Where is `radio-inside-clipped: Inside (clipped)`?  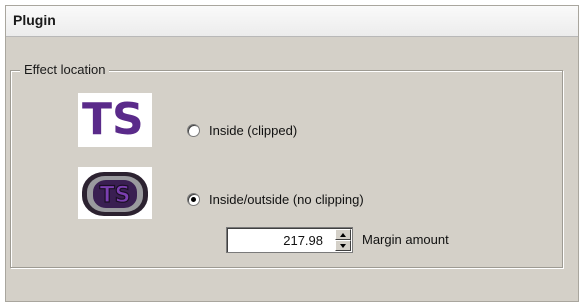 radio-inside-clipped: Inside (clipped) is located at coordinates (242, 130).